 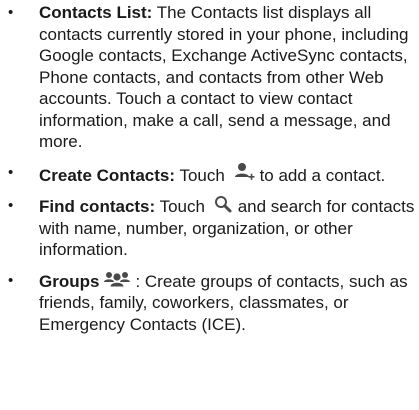 What do you see at coordinates (96, 12) in the screenshot?
I see `item-term: Contacts List:` at bounding box center [96, 12].